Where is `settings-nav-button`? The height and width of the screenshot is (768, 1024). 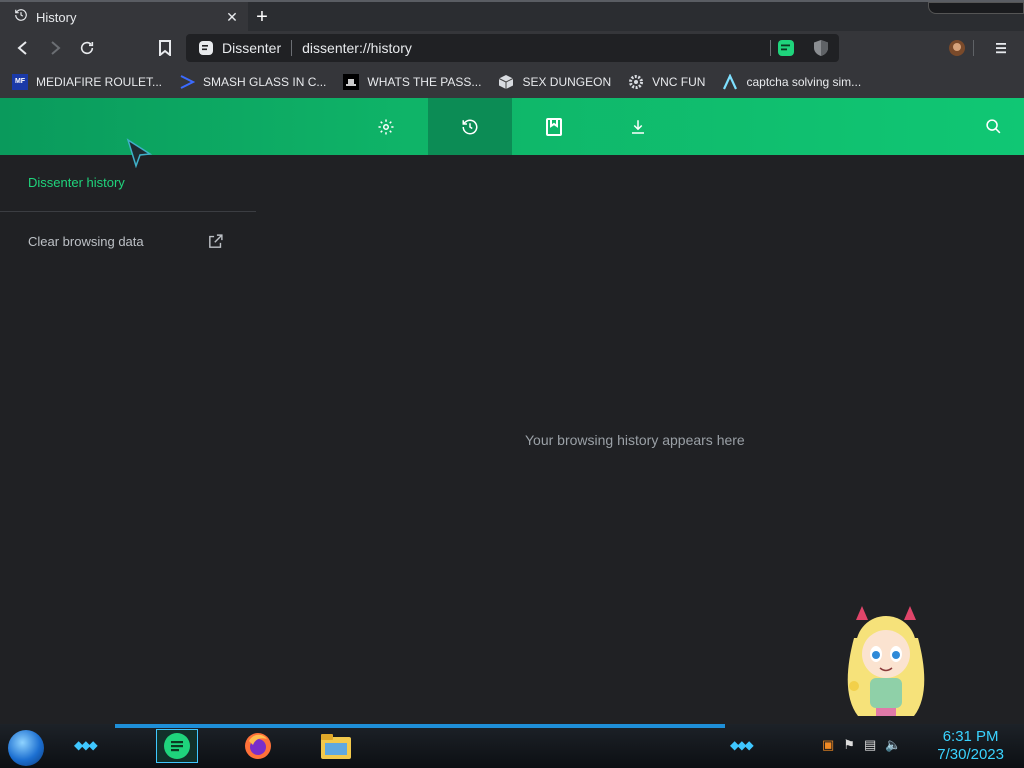
settings-nav-button is located at coordinates (386, 126).